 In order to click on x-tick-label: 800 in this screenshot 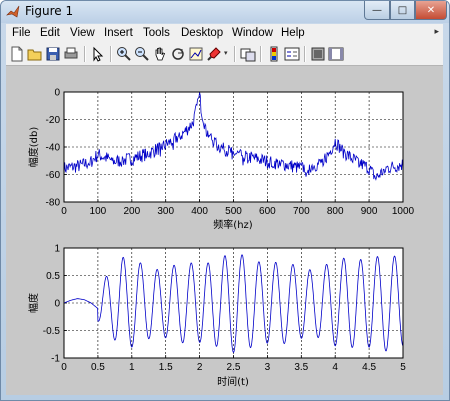, I will do `click(335, 211)`.